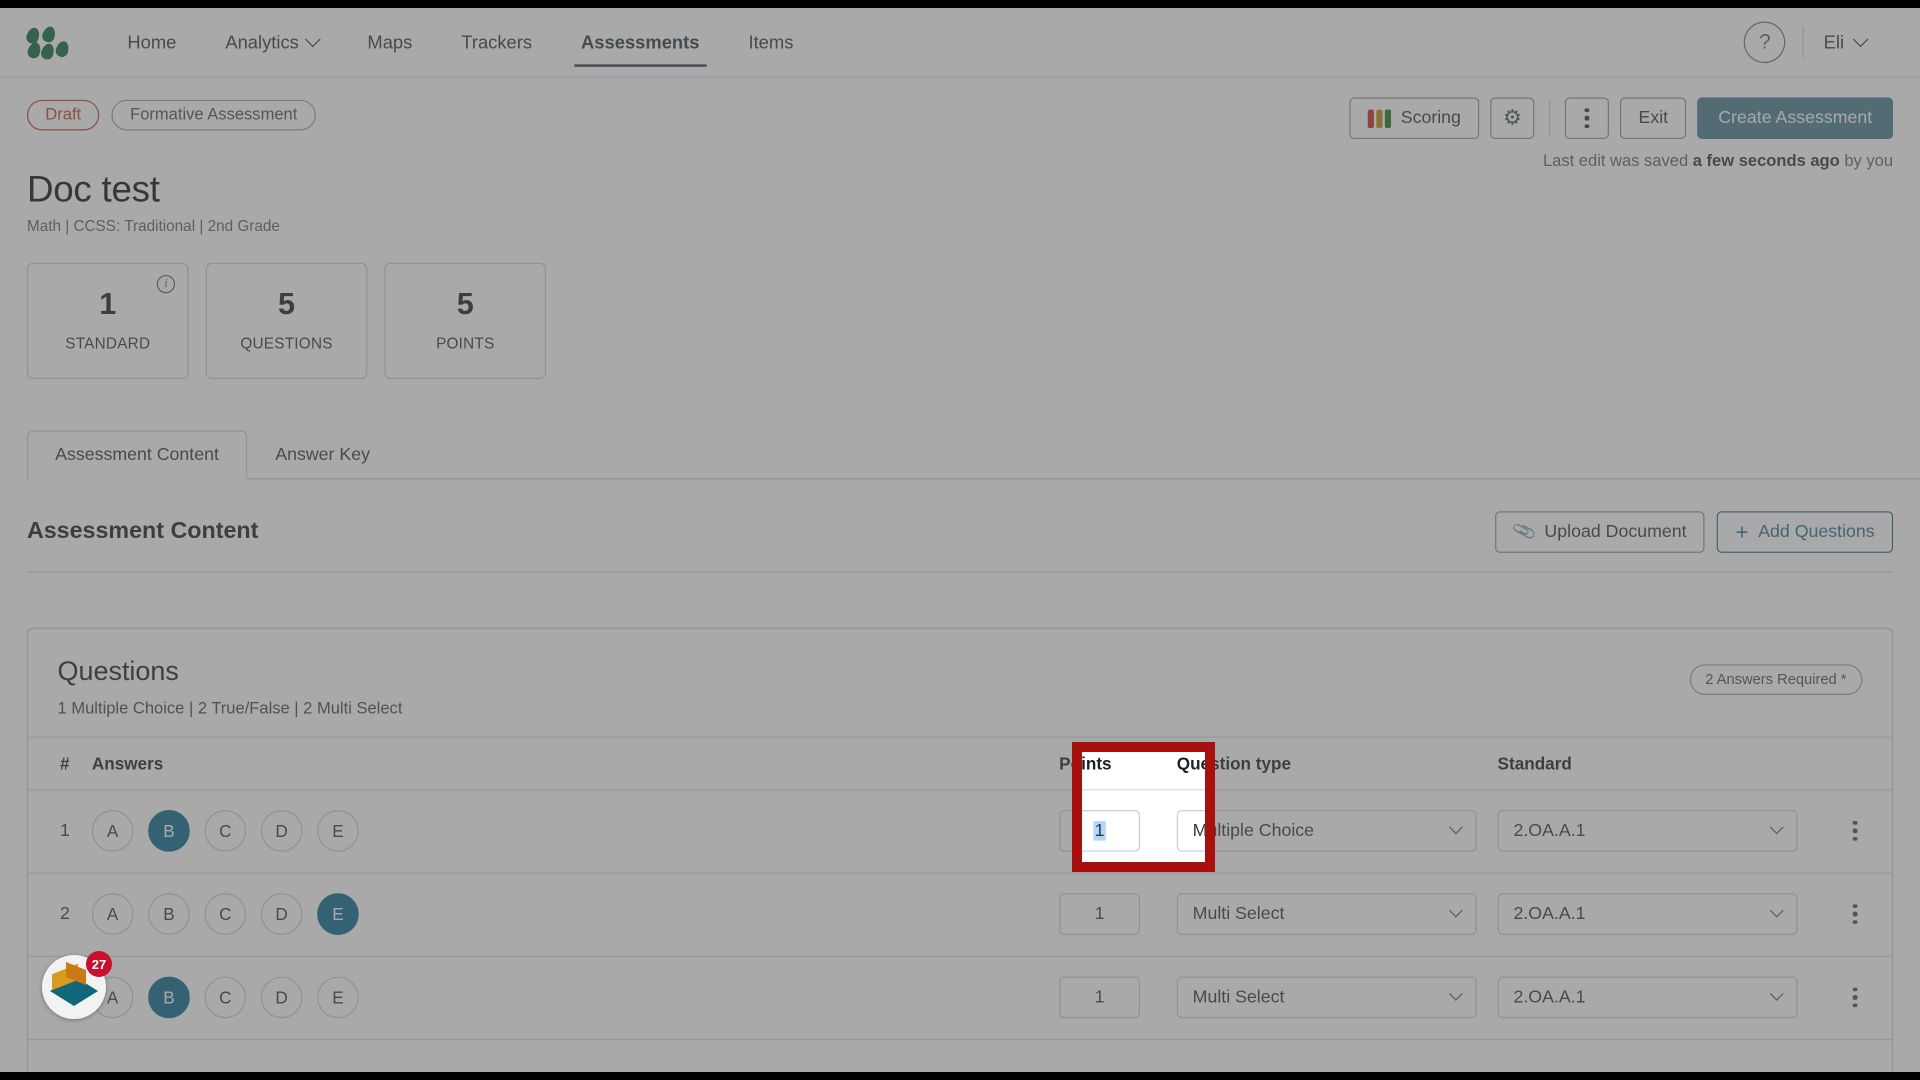 The height and width of the screenshot is (1080, 1920). I want to click on exit-button: Exit, so click(1653, 118).